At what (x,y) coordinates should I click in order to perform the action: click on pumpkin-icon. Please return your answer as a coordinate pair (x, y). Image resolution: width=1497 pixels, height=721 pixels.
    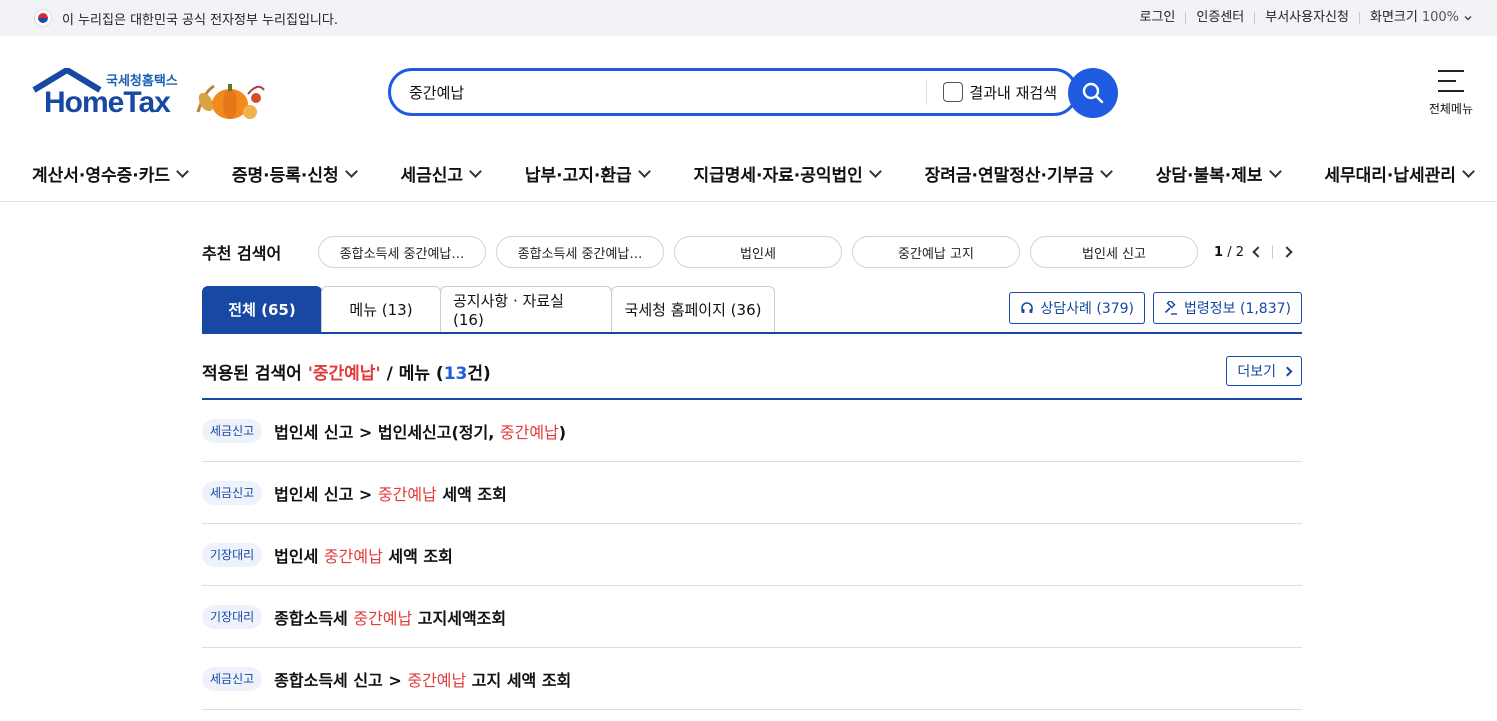
    Looking at the image, I should click on (230, 101).